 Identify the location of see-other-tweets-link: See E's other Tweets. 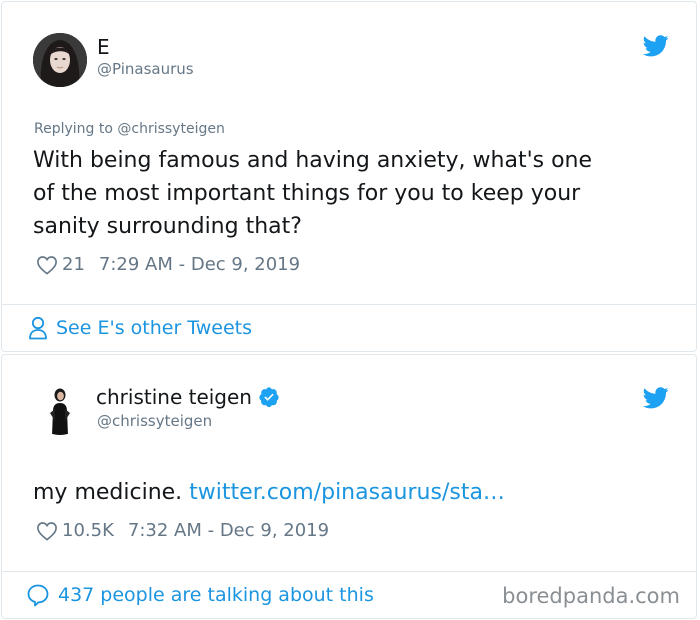
(140, 328).